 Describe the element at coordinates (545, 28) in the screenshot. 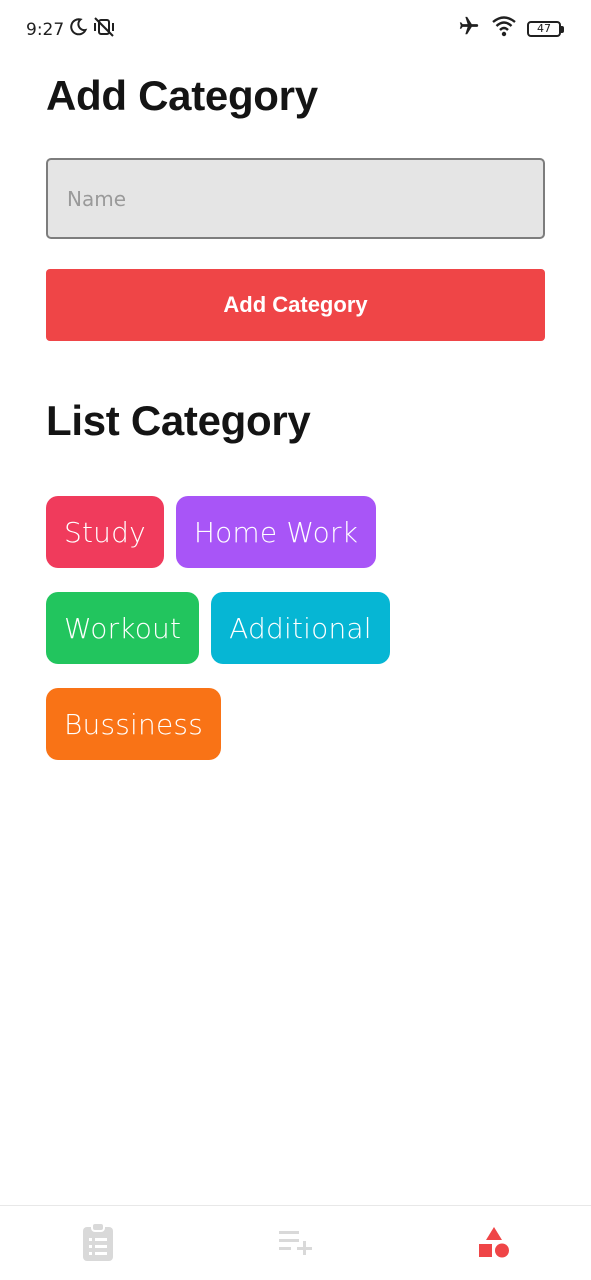

I see `battery-icon: 47` at that location.